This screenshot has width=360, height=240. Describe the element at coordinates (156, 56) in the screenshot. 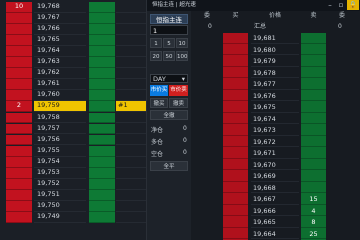

I see `qty-preset-button: 20` at that location.